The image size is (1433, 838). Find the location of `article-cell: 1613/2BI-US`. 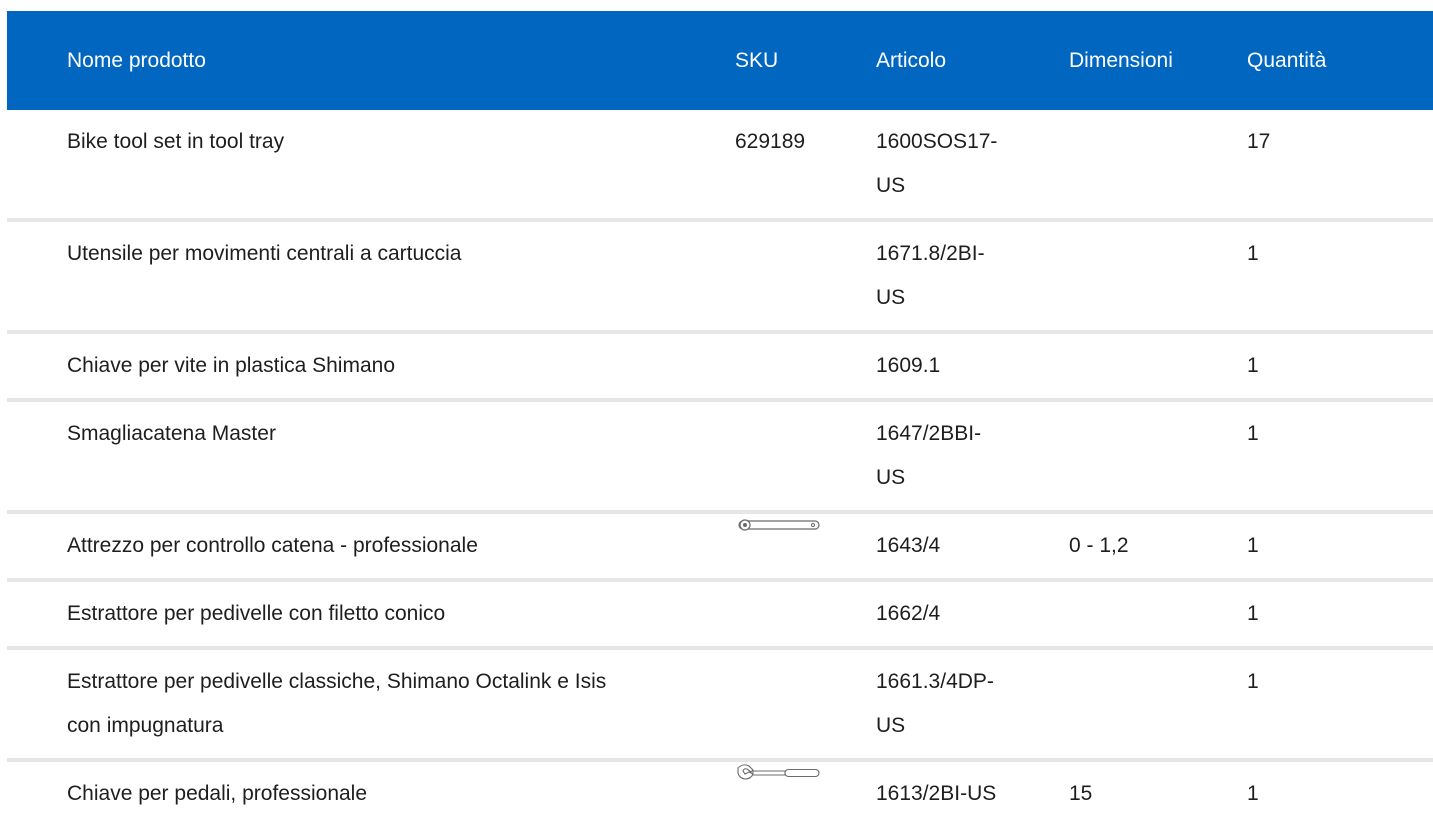

article-cell: 1613/2BI-US is located at coordinates (936, 793).